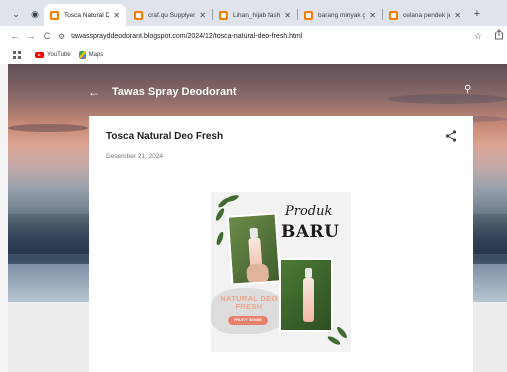 This screenshot has height=372, width=507. I want to click on share-page-icon, so click(499, 34).